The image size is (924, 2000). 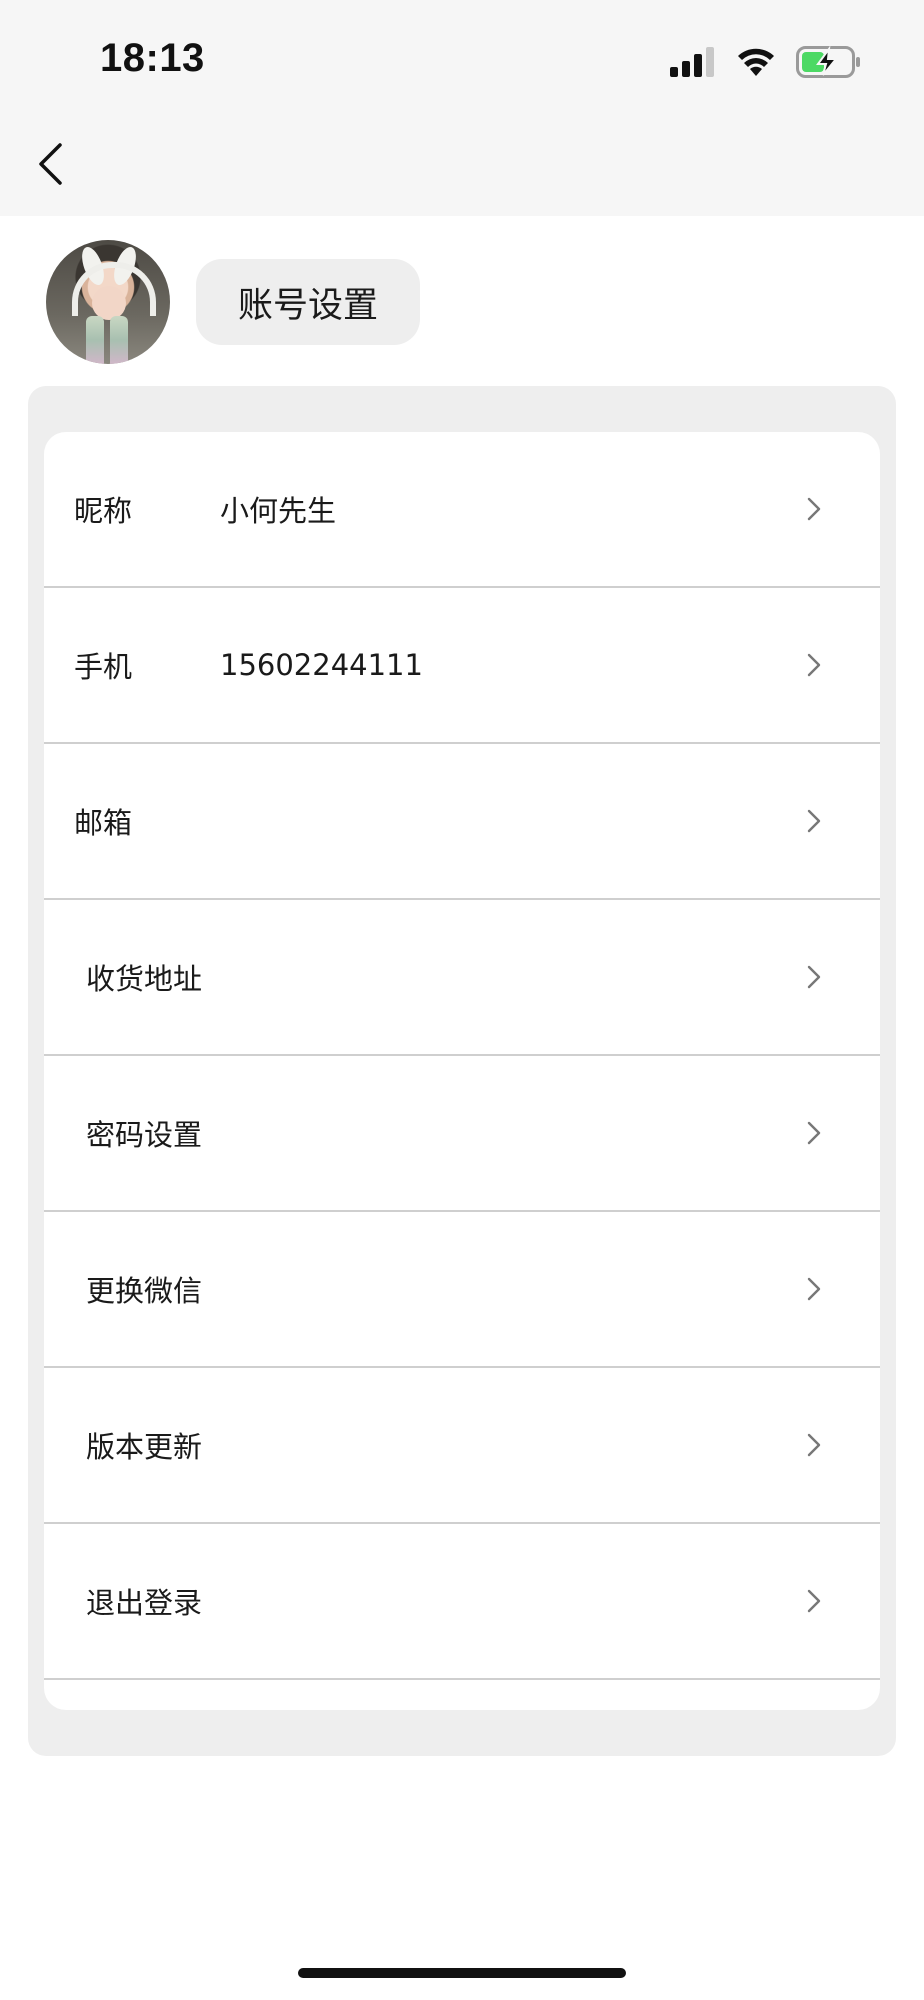 I want to click on wechat-label: 更换微信, so click(x=144, y=1291).